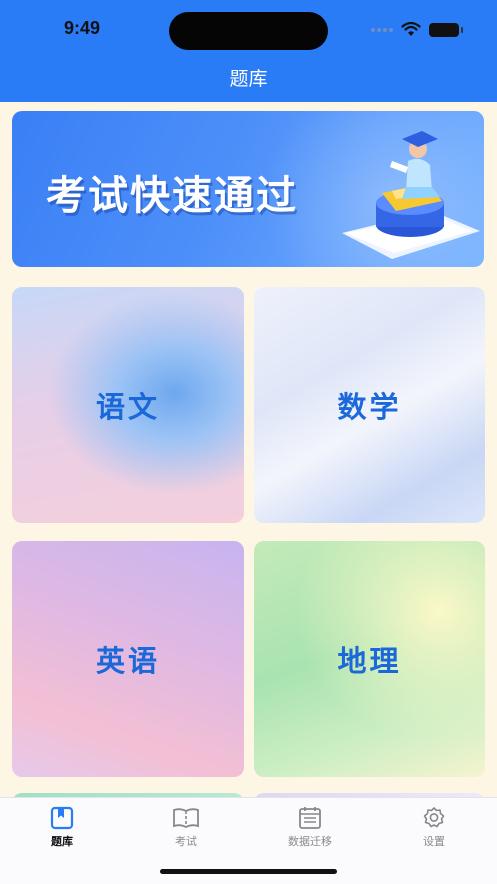 This screenshot has height=884, width=497. Describe the element at coordinates (62, 818) in the screenshot. I see `question-bank-icon` at that location.